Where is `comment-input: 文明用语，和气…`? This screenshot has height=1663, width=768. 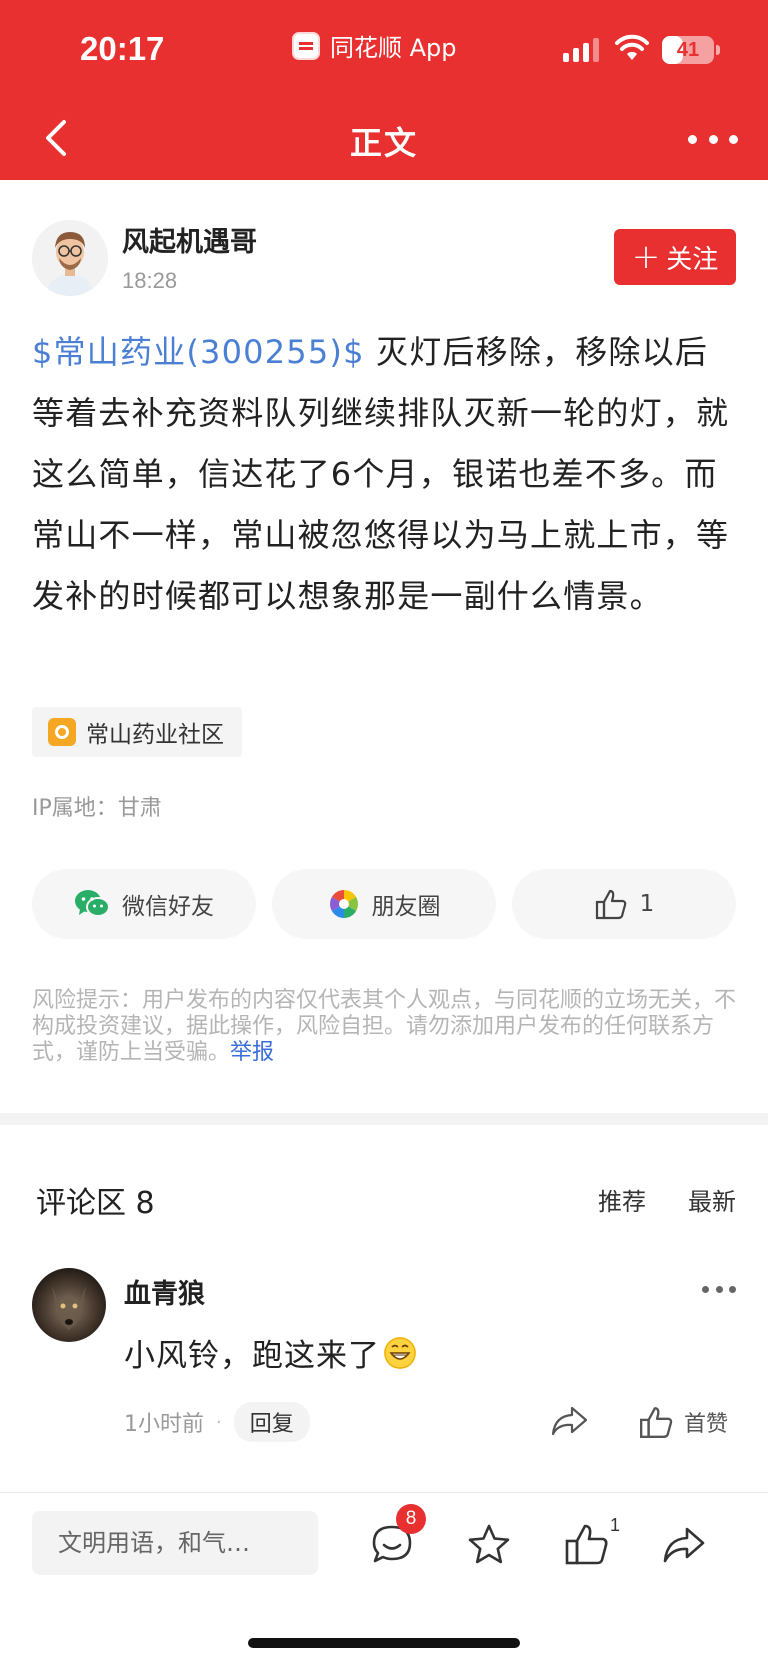
comment-input: 文明用语，和气… is located at coordinates (175, 1543).